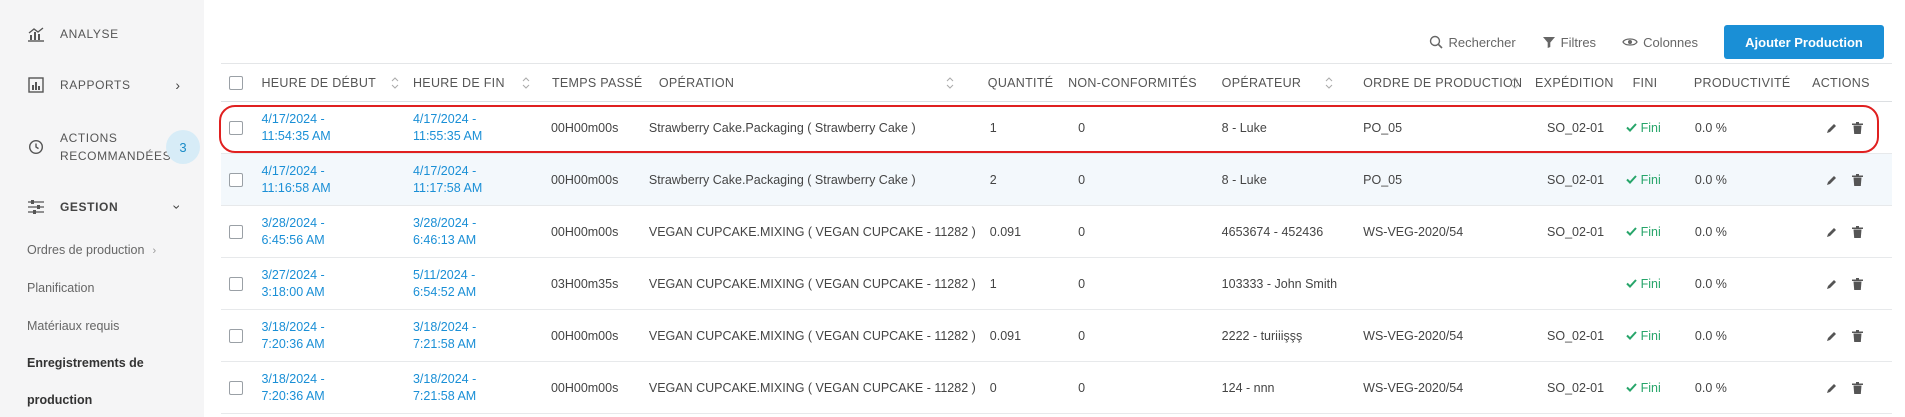  I want to click on start-time-link: 4/17/2024 - 11:16:58 AM, so click(328, 180).